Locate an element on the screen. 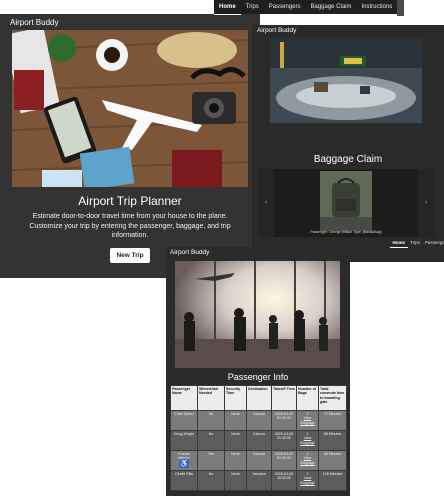 This screenshot has height=496, width=444. passenger-info-title: Passenger Info is located at coordinates (258, 377).